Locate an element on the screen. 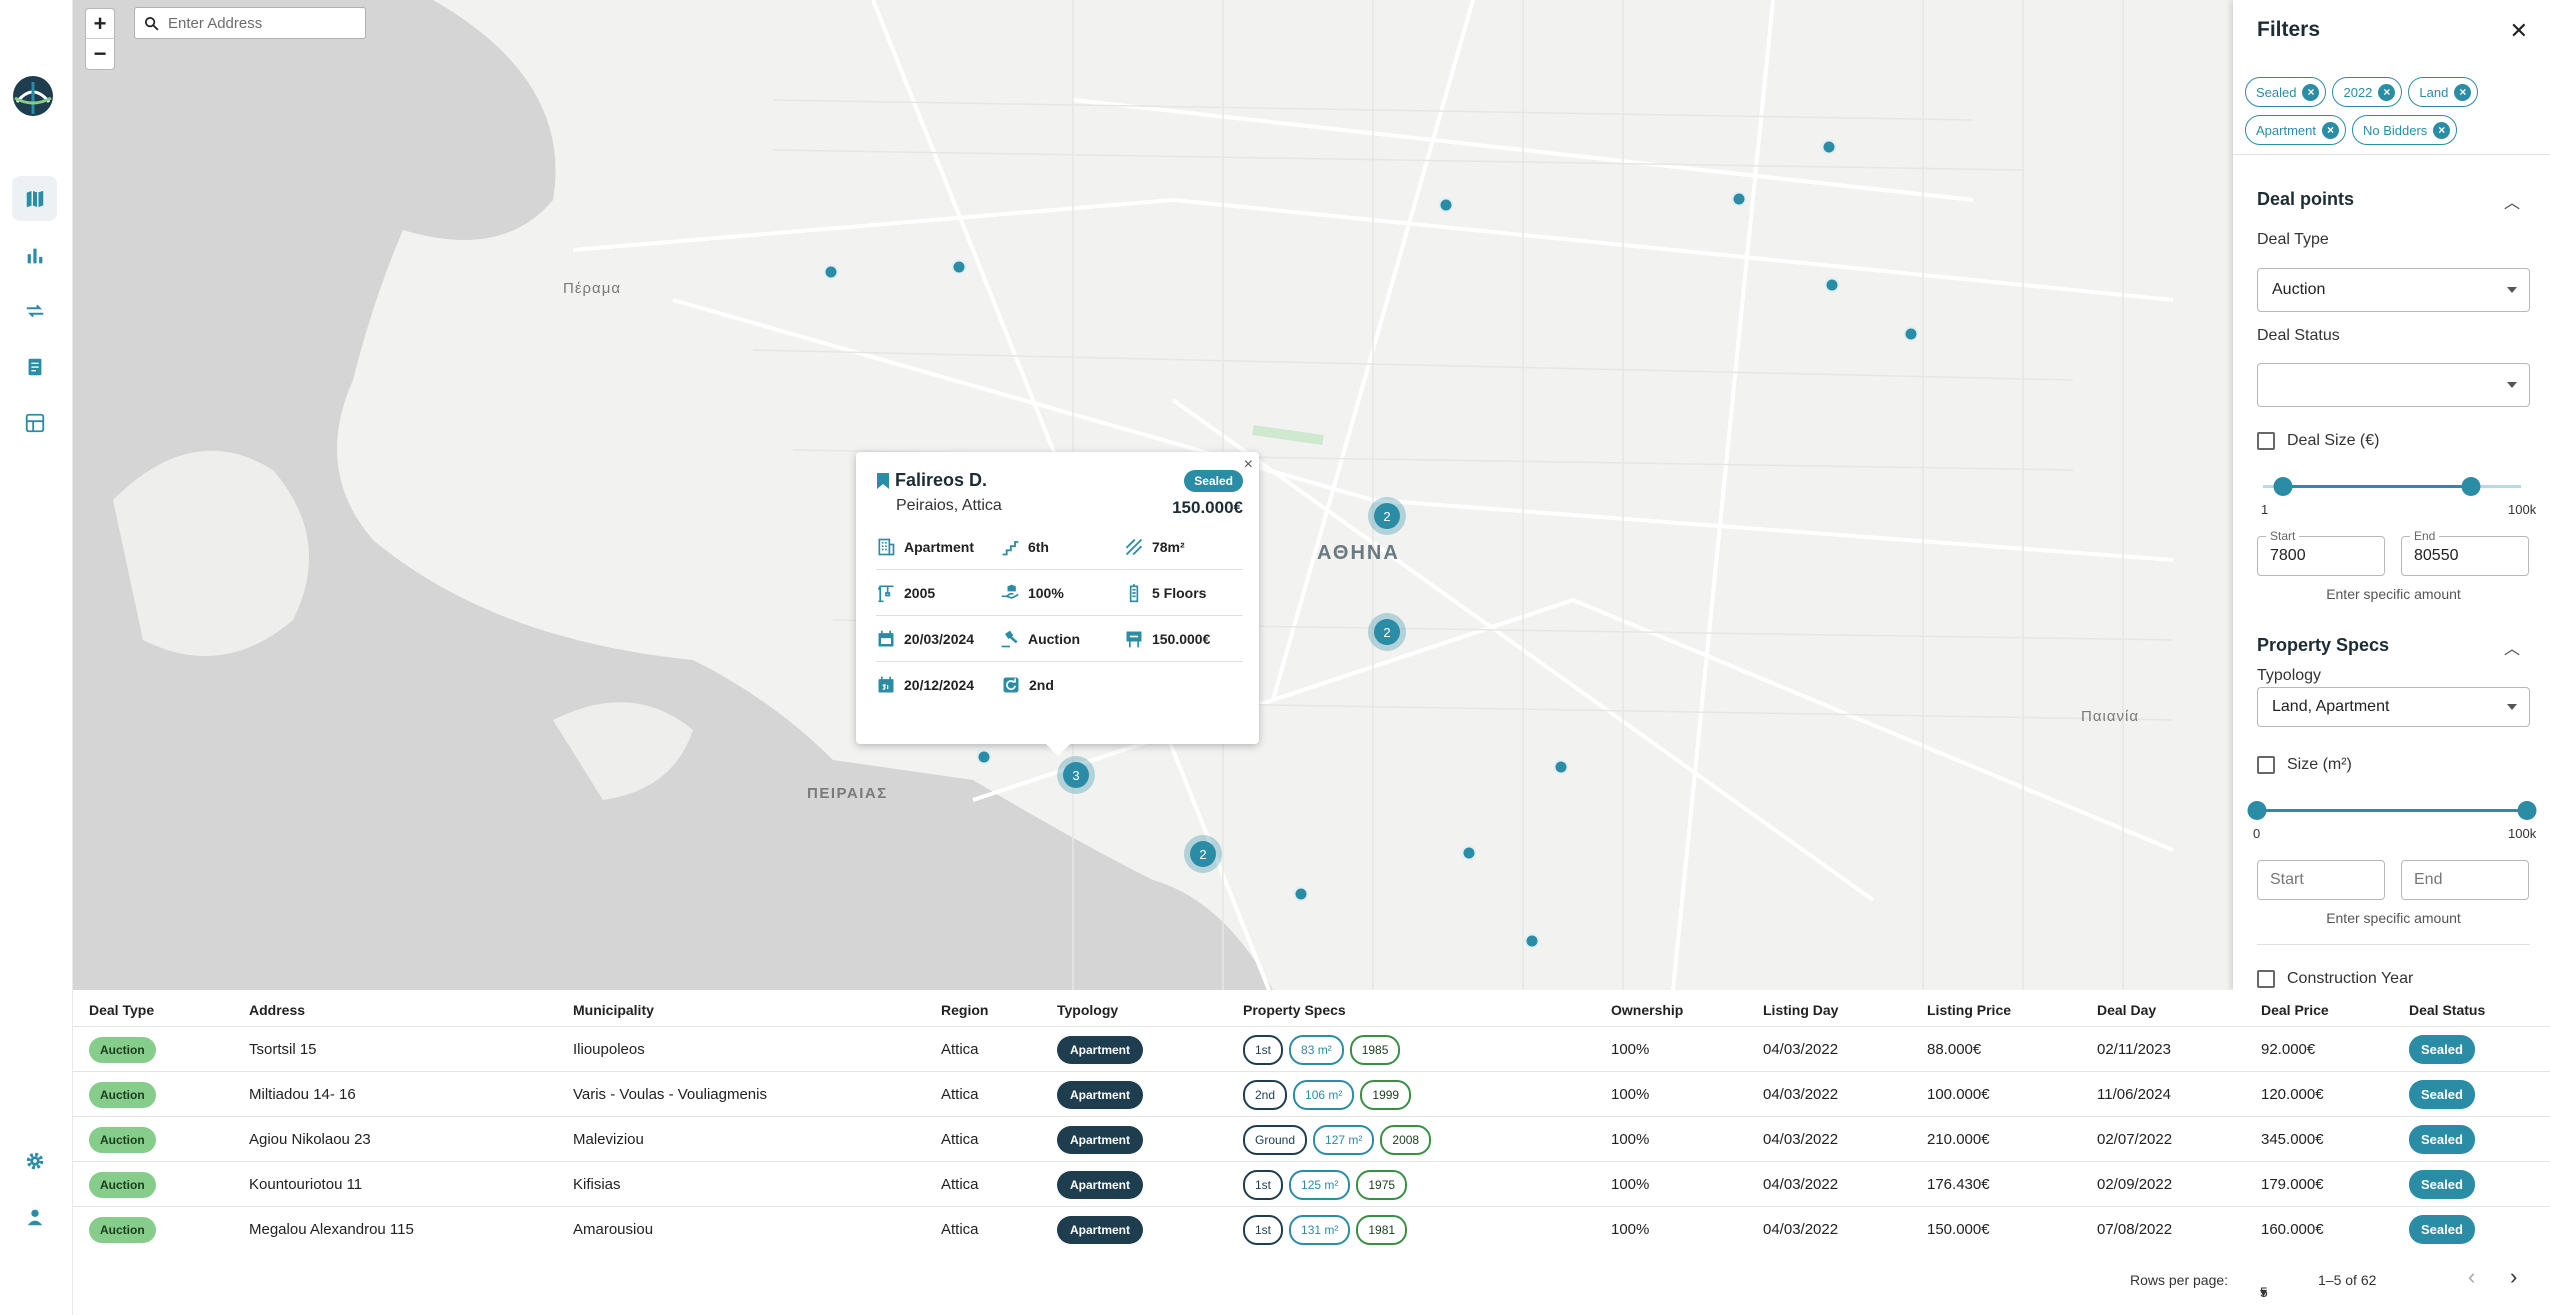 The height and width of the screenshot is (1315, 2550). size-end-input: End is located at coordinates (2465, 880).